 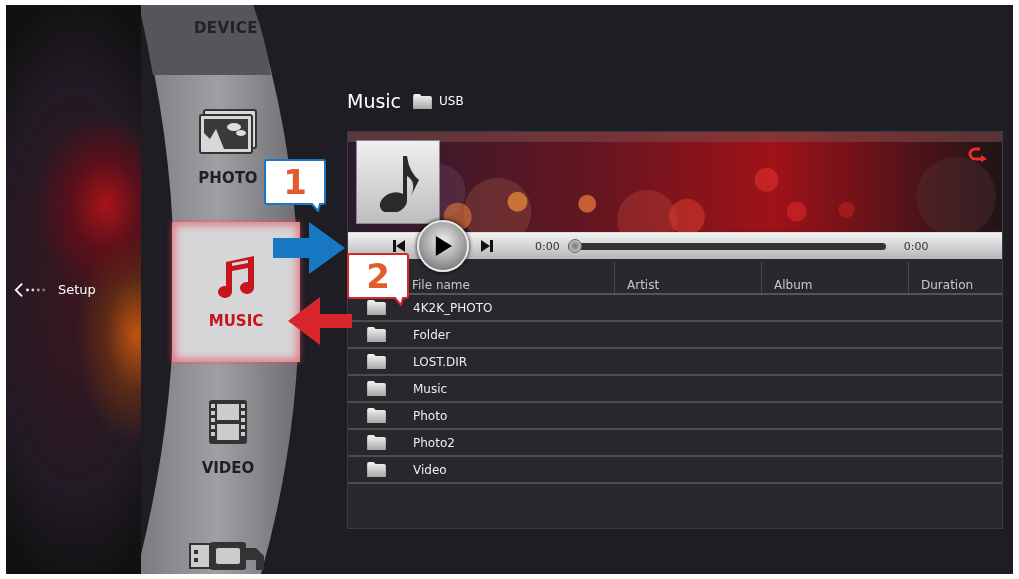 I want to click on repeat-icon, so click(x=978, y=154).